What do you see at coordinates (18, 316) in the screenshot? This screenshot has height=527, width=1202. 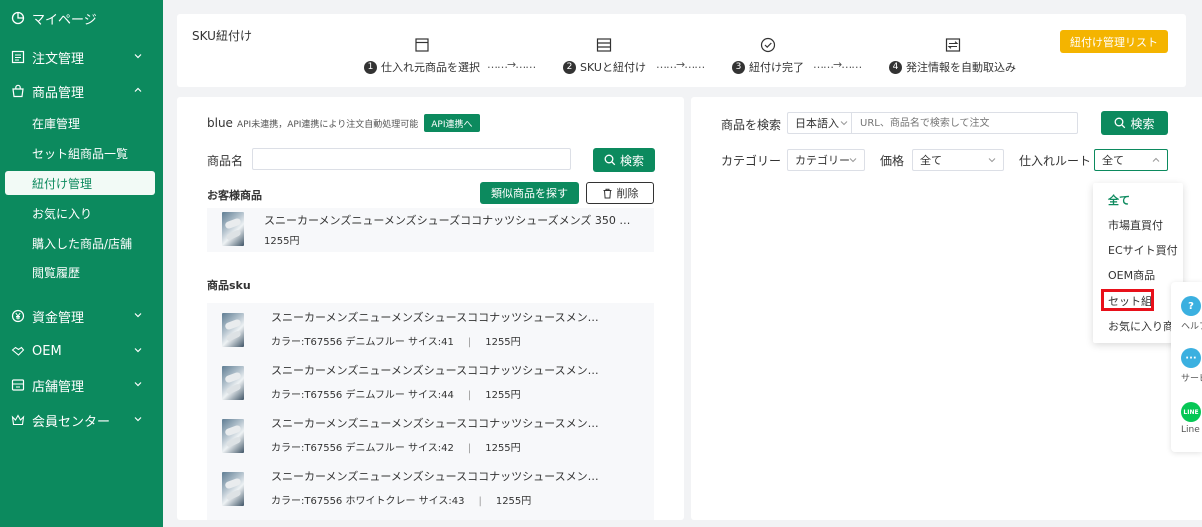 I see `yen-icon` at bounding box center [18, 316].